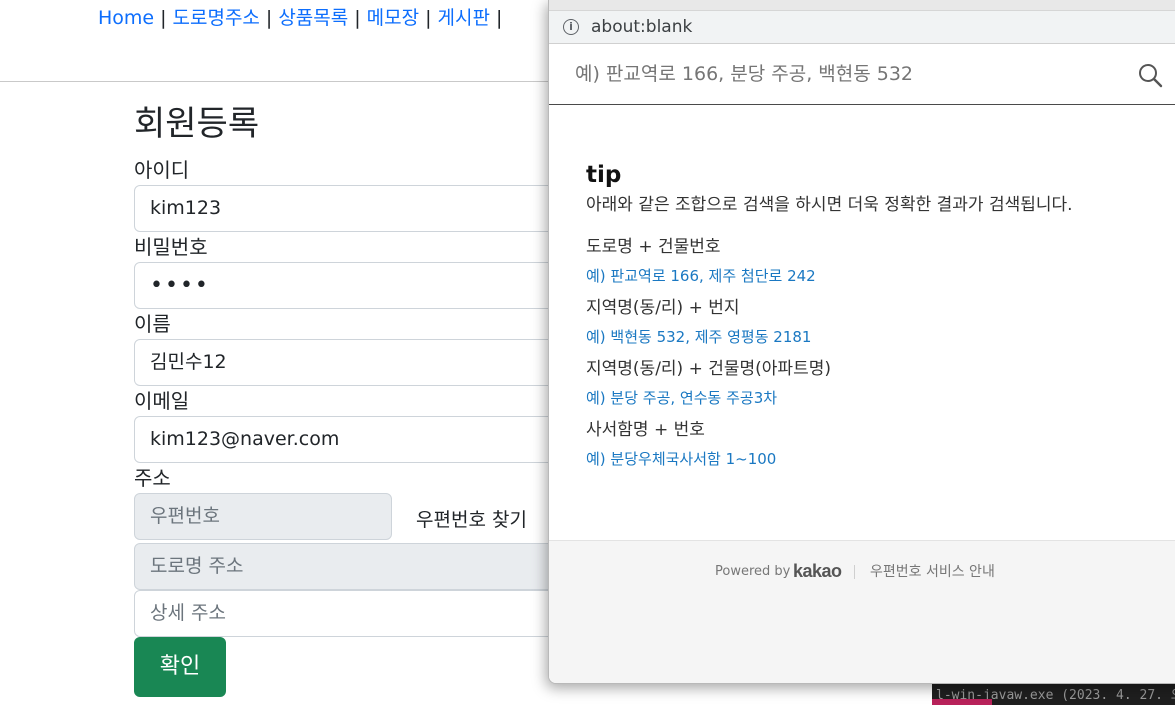 This screenshot has width=1175, height=705. What do you see at coordinates (932, 572) in the screenshot?
I see `postcode-service-guide-link: 우편번호 서비스 안내` at bounding box center [932, 572].